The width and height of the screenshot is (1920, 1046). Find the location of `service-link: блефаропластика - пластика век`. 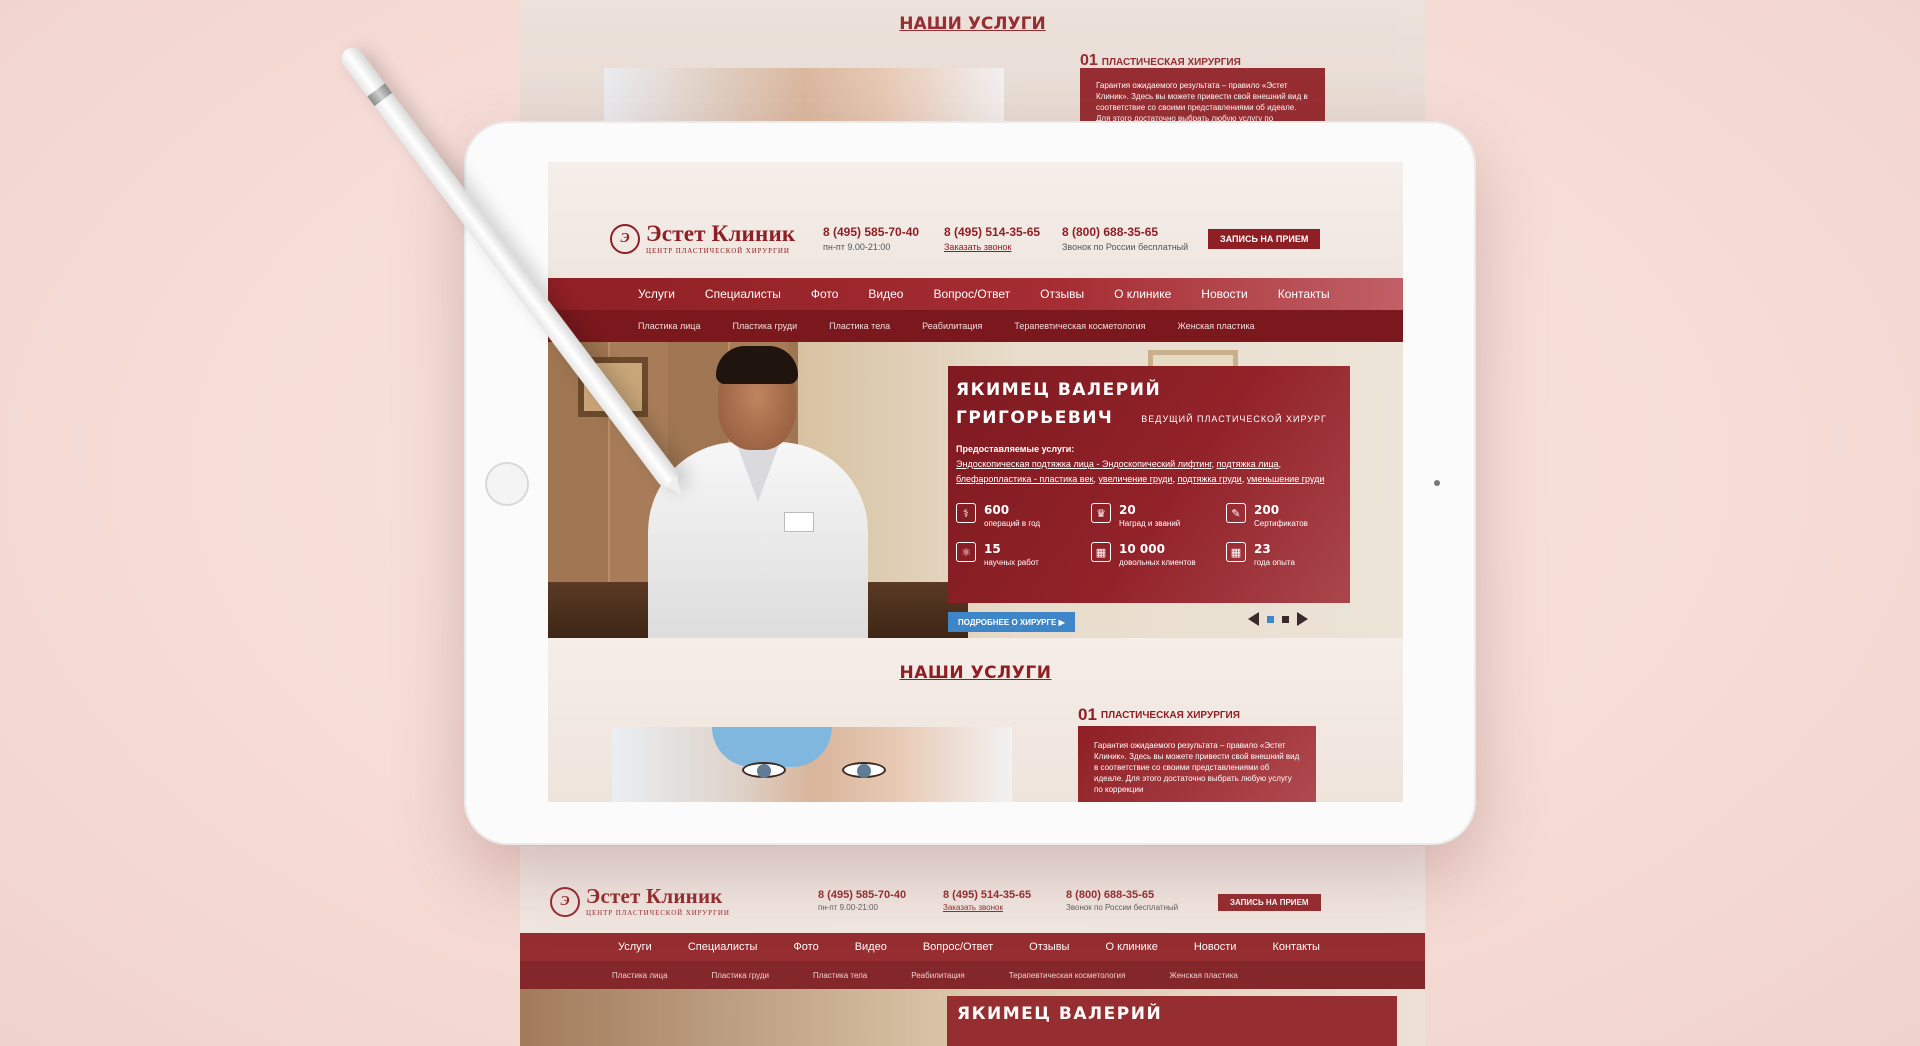

service-link: блефаропластика - пластика век is located at coordinates (1024, 479).